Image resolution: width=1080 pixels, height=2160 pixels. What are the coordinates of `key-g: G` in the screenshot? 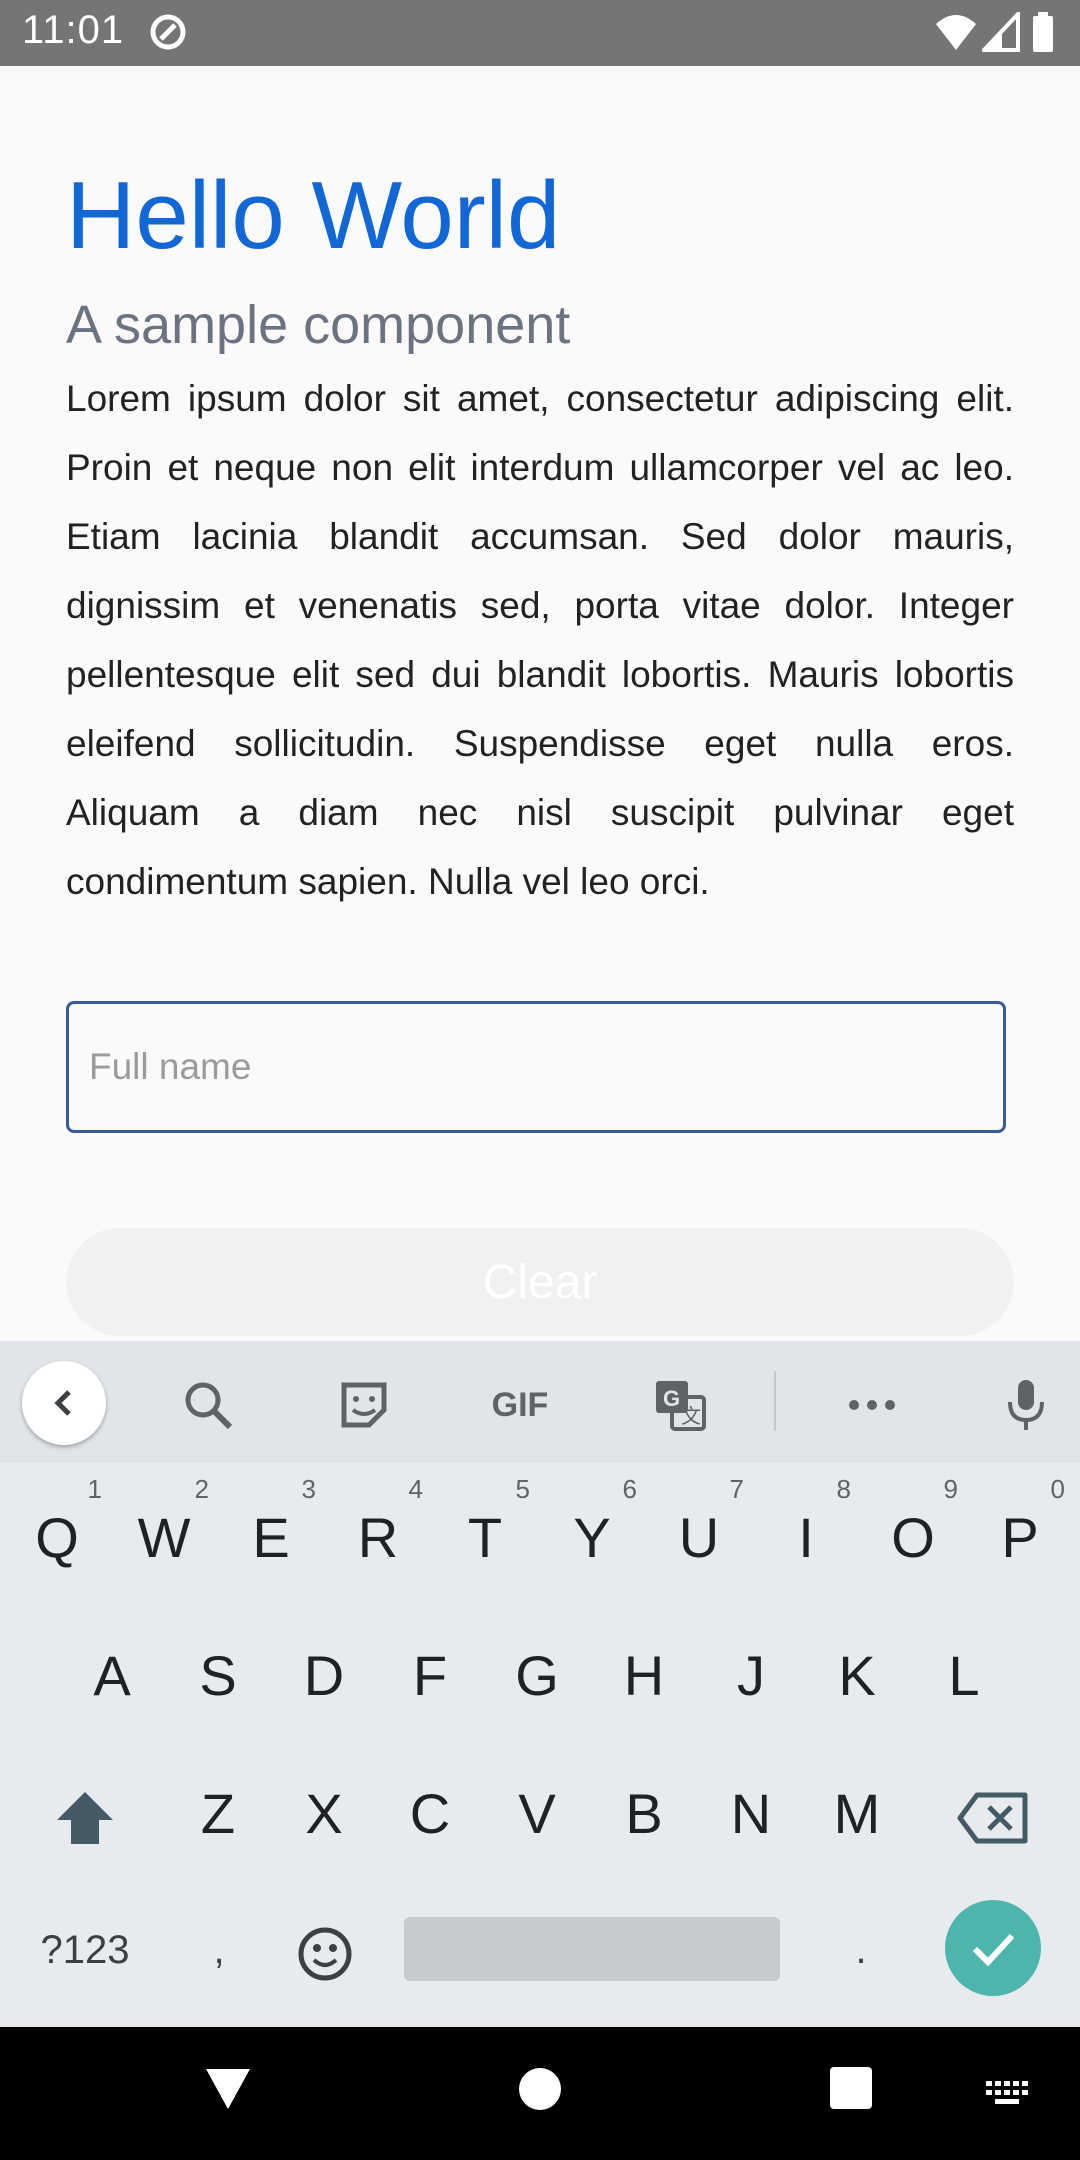 It's located at (537, 1676).